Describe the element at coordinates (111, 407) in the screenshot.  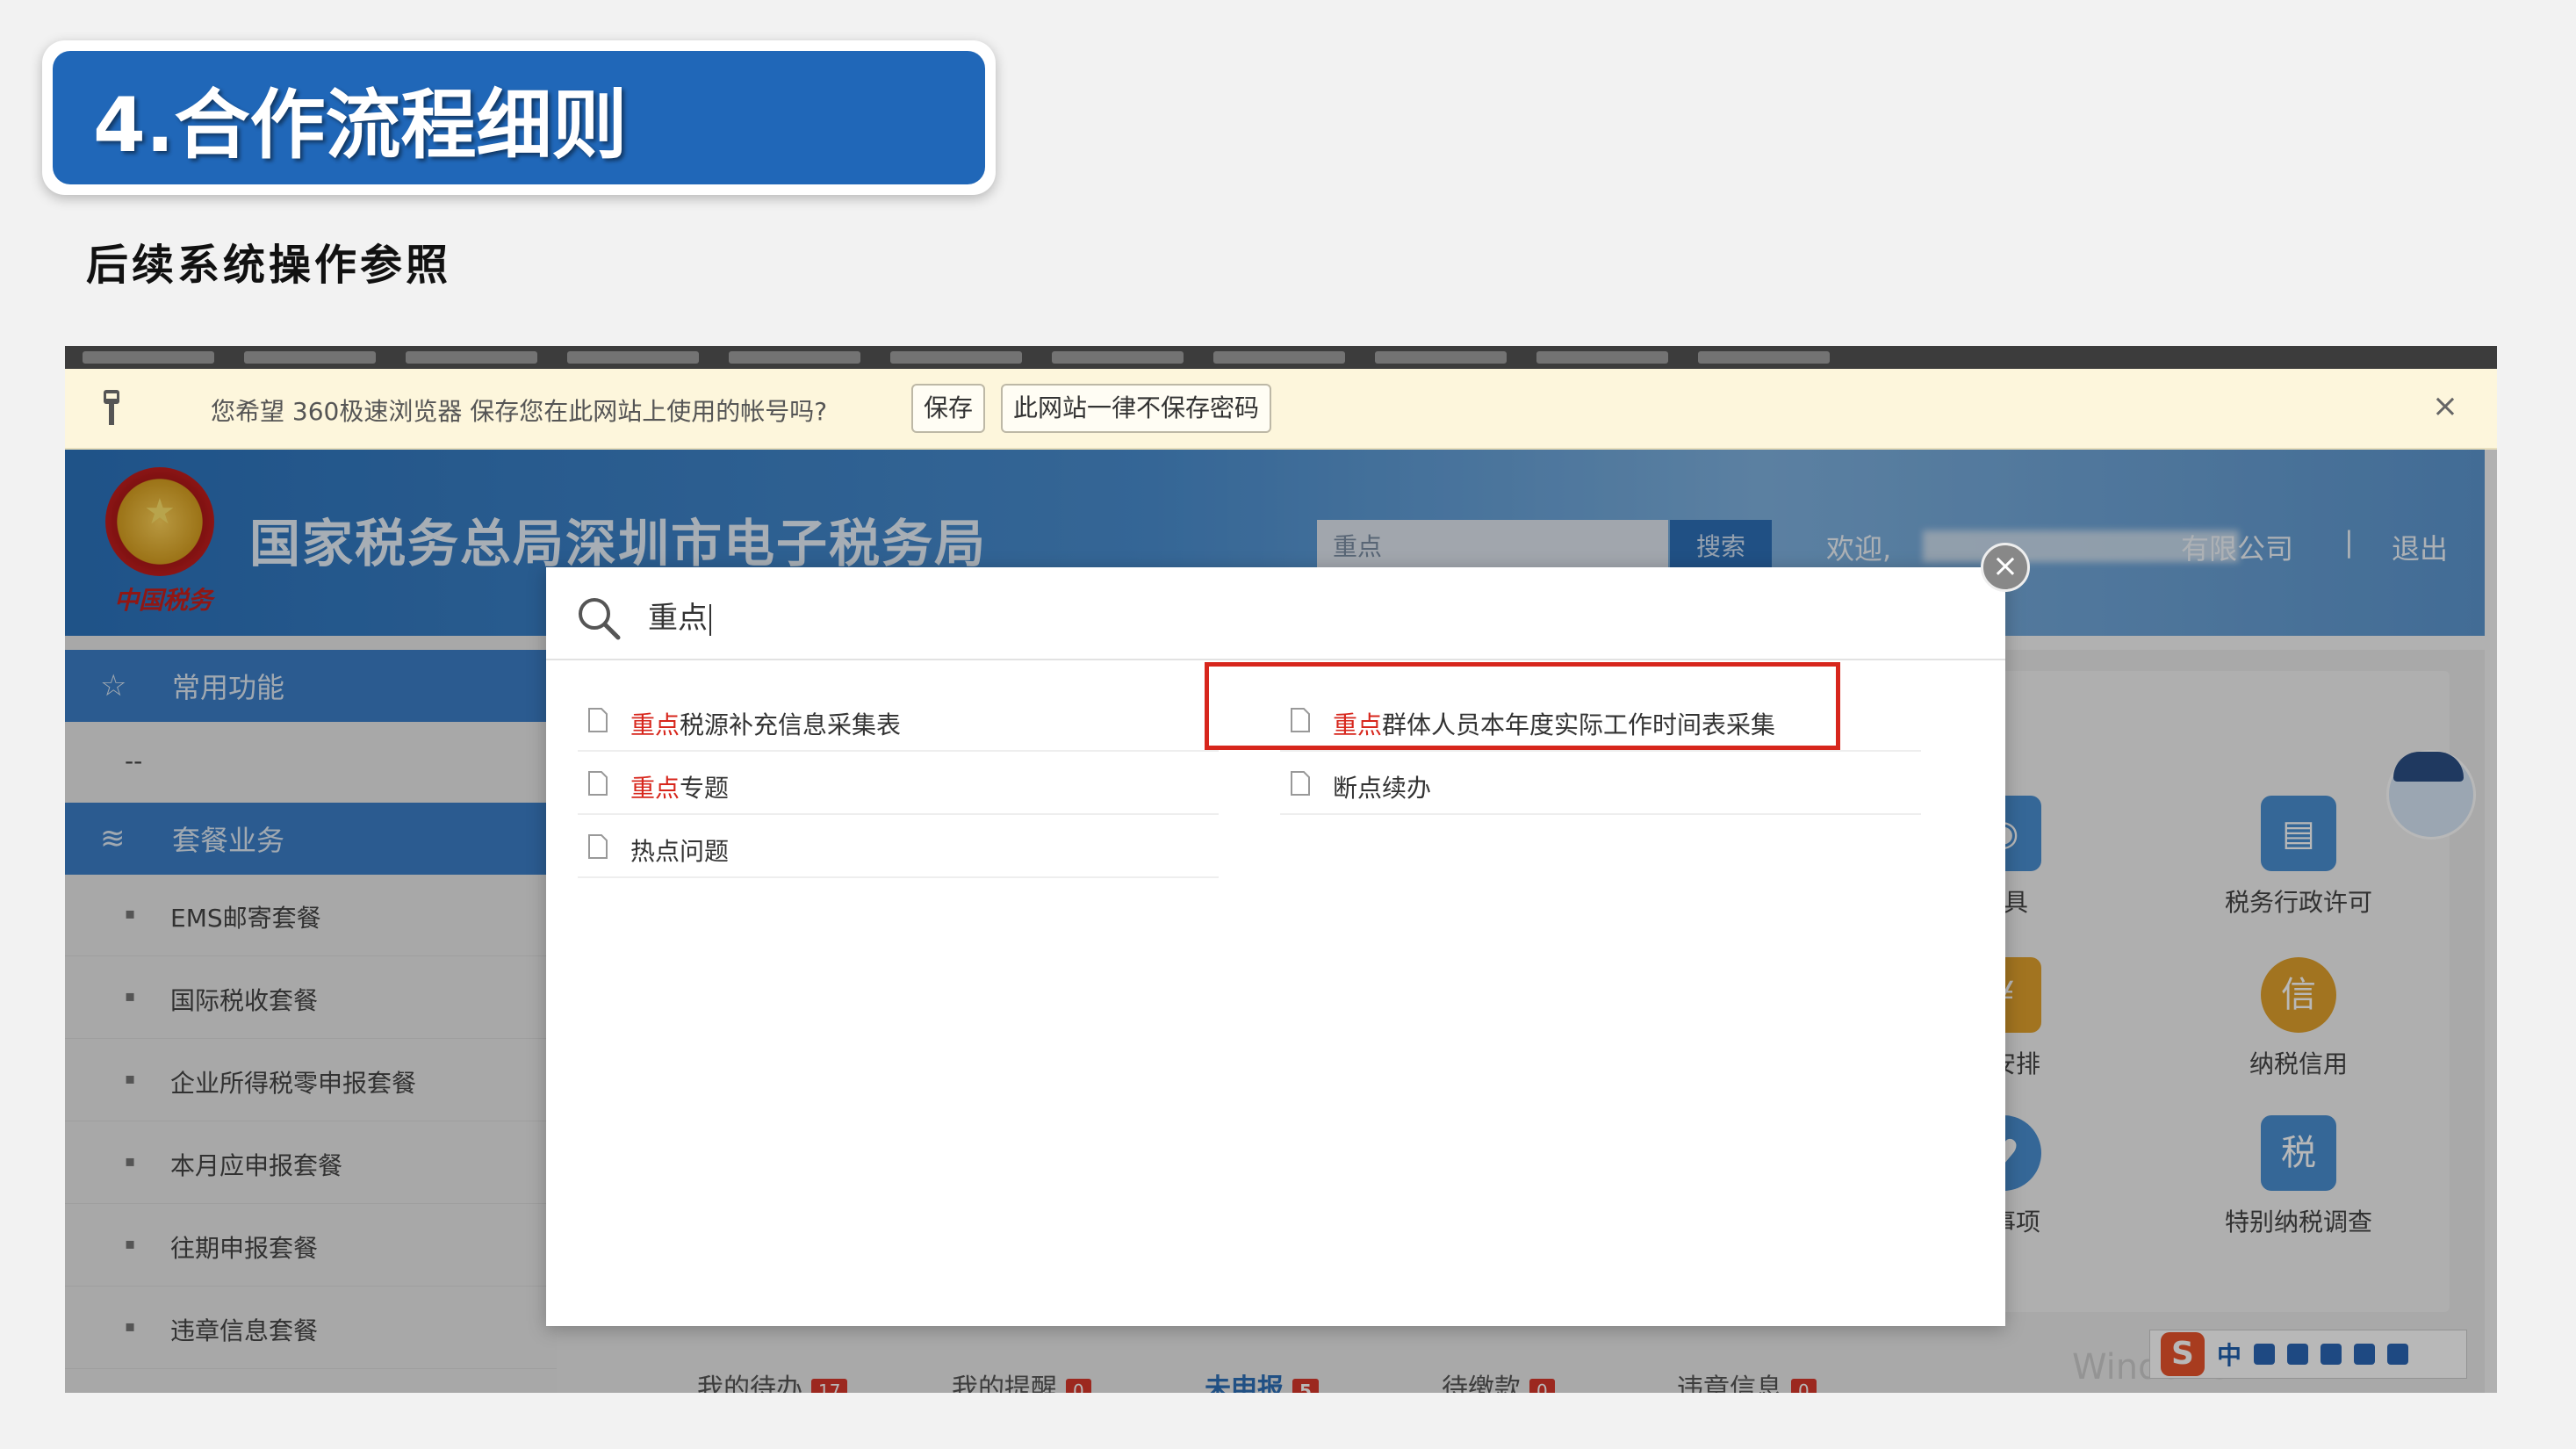
I see `key-icon` at that location.